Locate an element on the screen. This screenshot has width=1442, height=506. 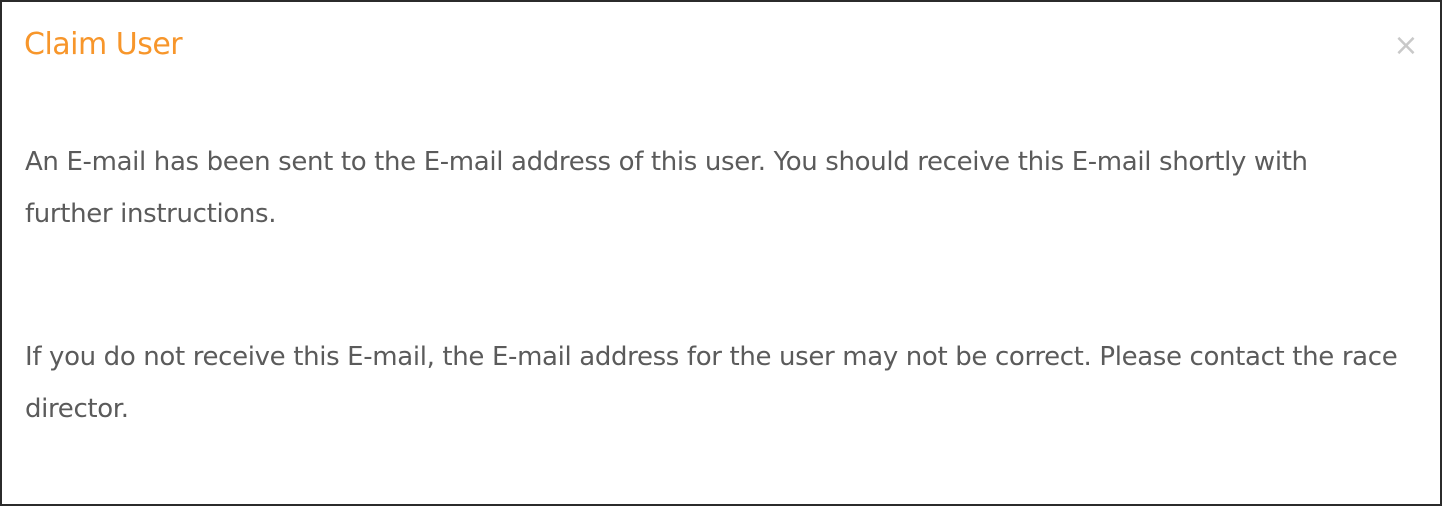
close-icon: × is located at coordinates (1406, 45).